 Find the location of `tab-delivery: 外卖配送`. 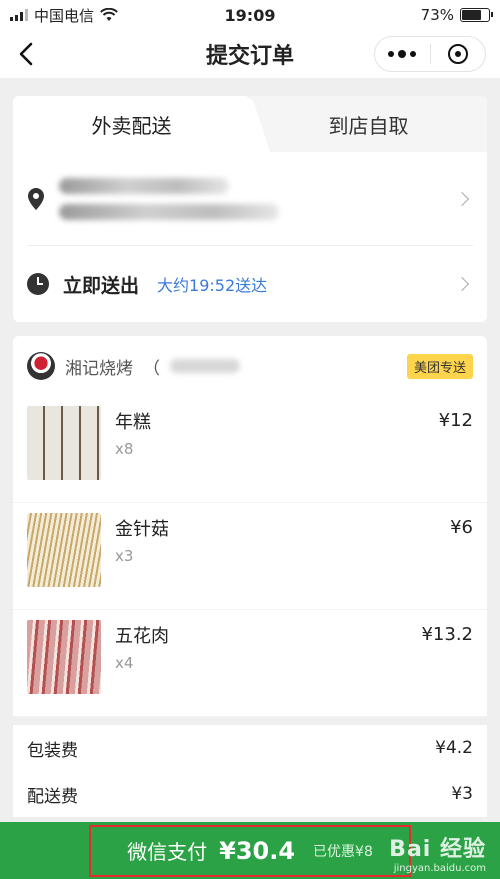

tab-delivery: 外卖配送 is located at coordinates (131, 124).